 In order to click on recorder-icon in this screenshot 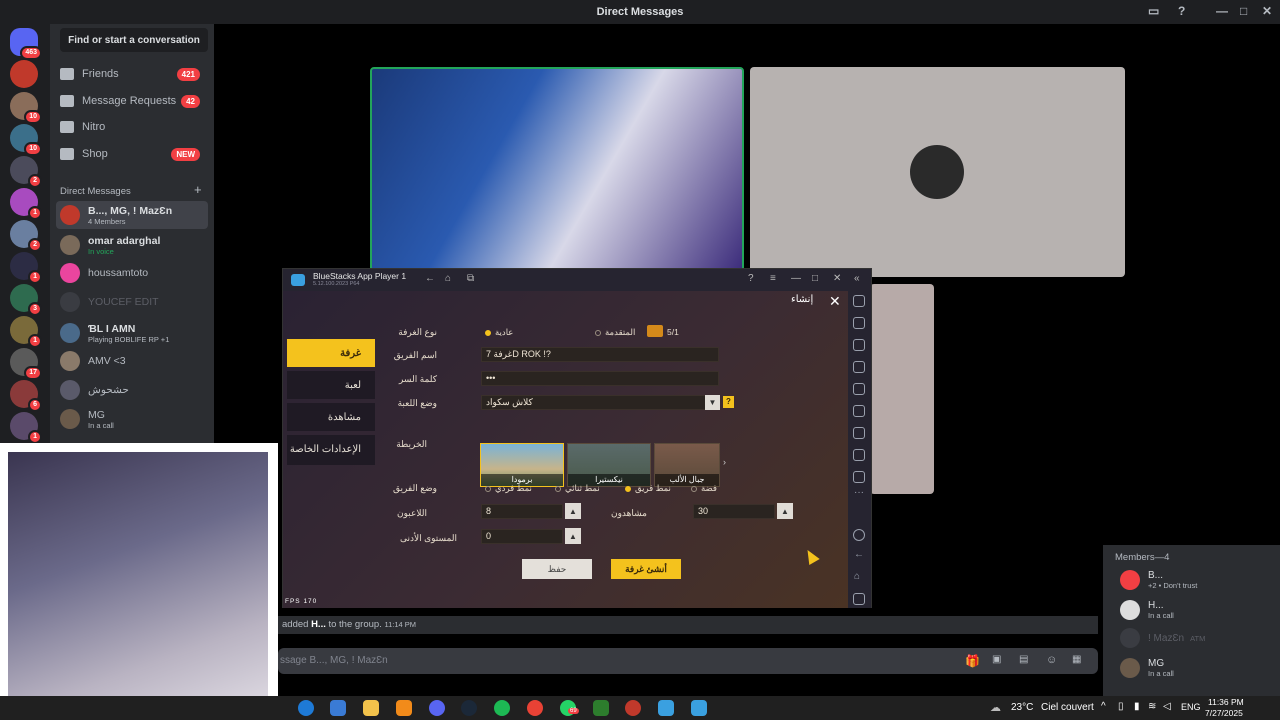, I will do `click(633, 708)`.